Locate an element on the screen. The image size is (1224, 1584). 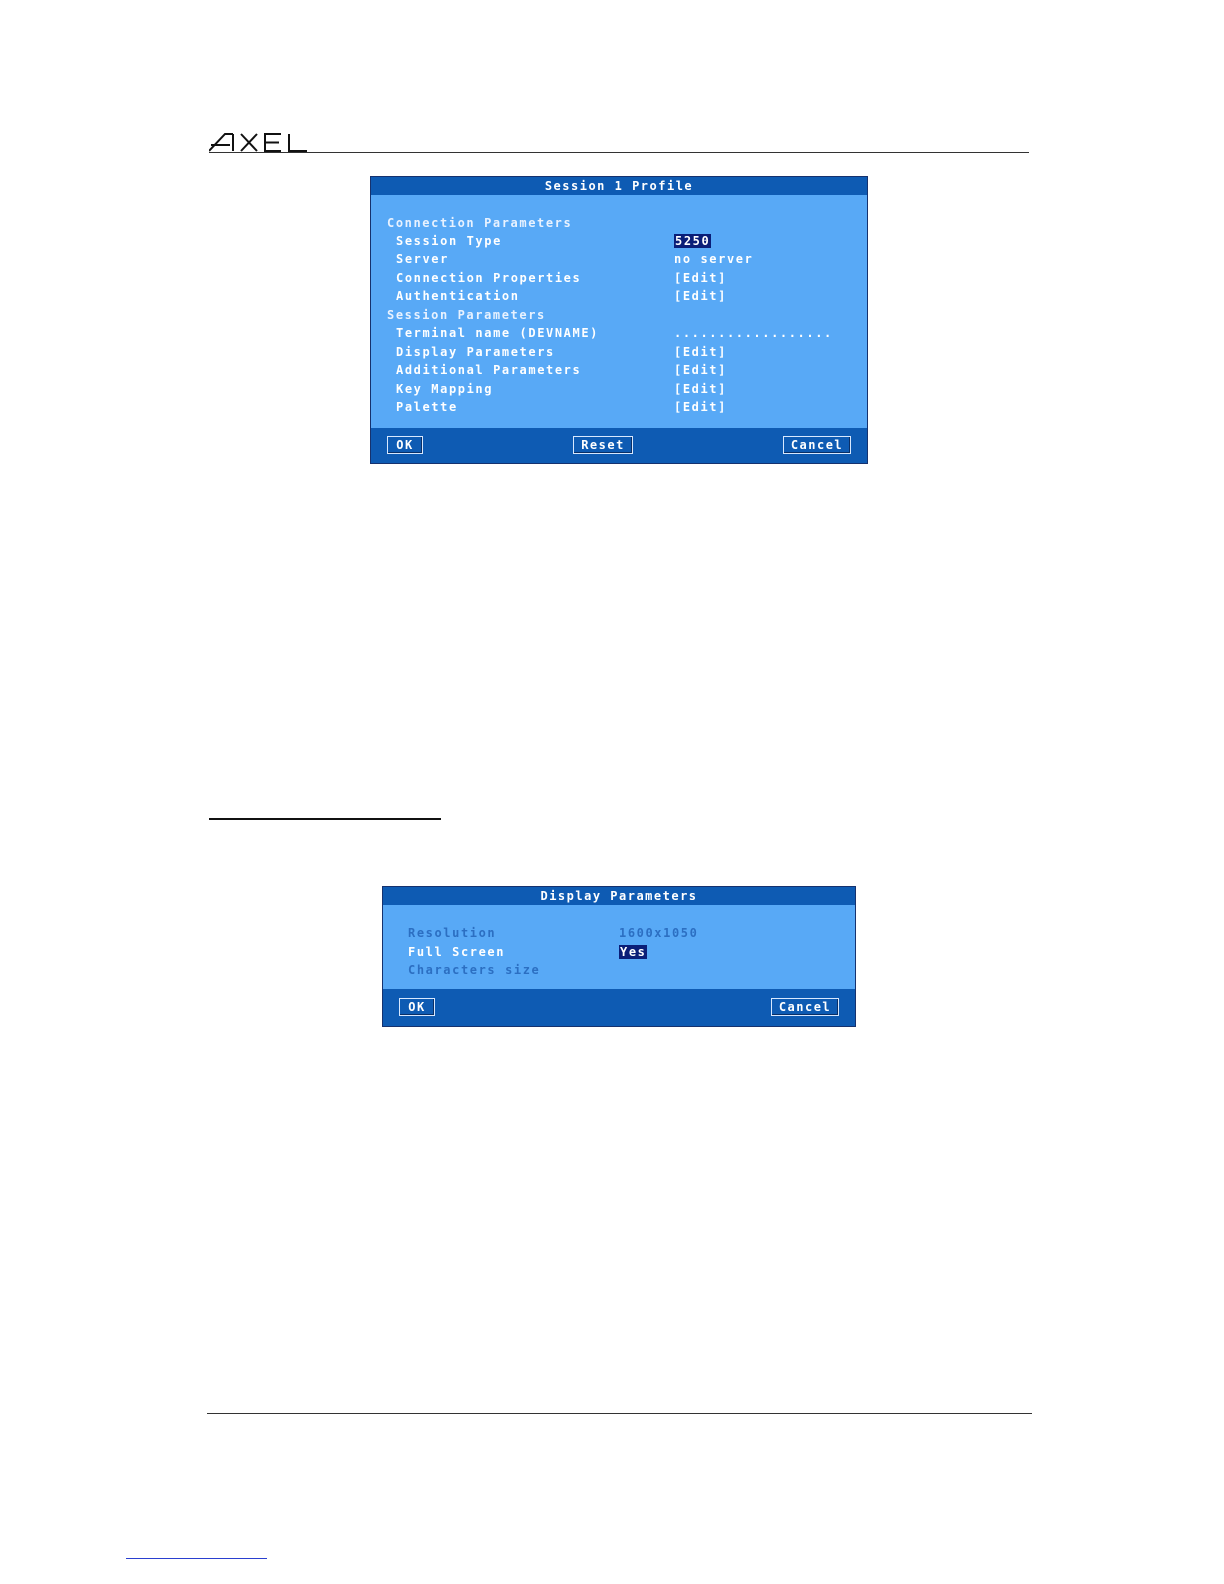
key-mapping-edit: [Edit] is located at coordinates (700, 389).